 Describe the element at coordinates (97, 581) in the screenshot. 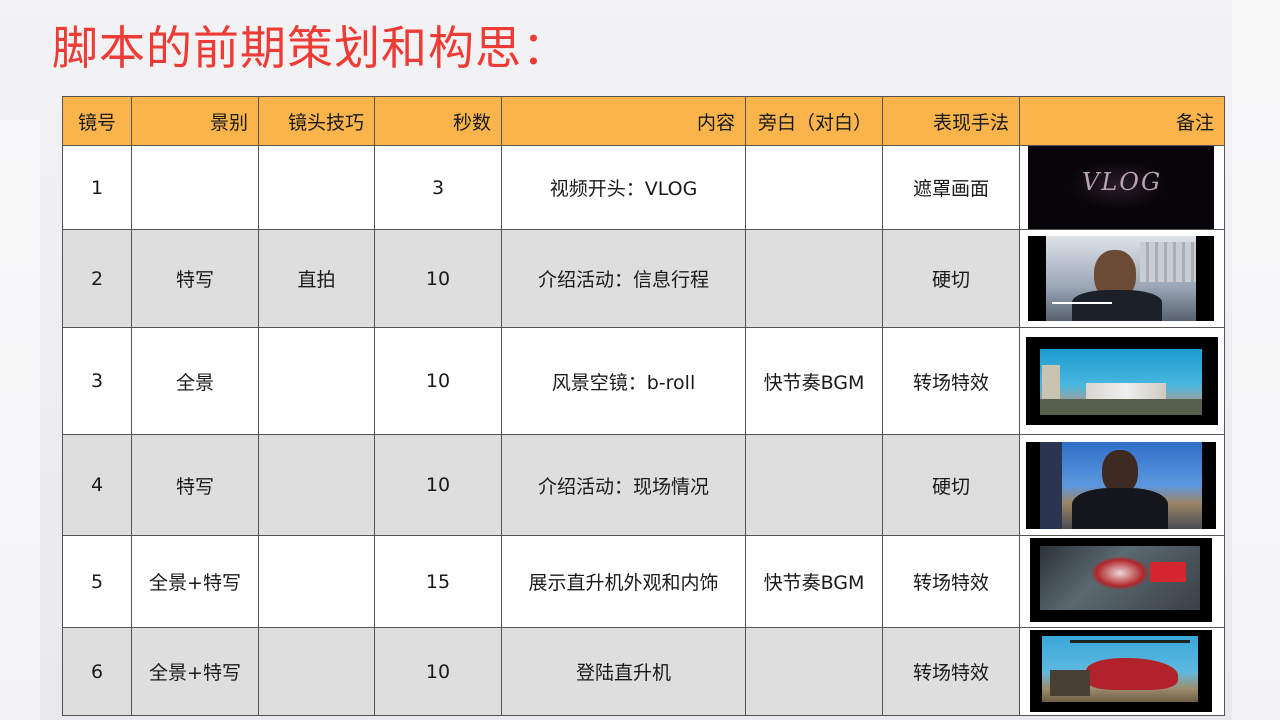

I see `cell-shot-number: 5` at that location.